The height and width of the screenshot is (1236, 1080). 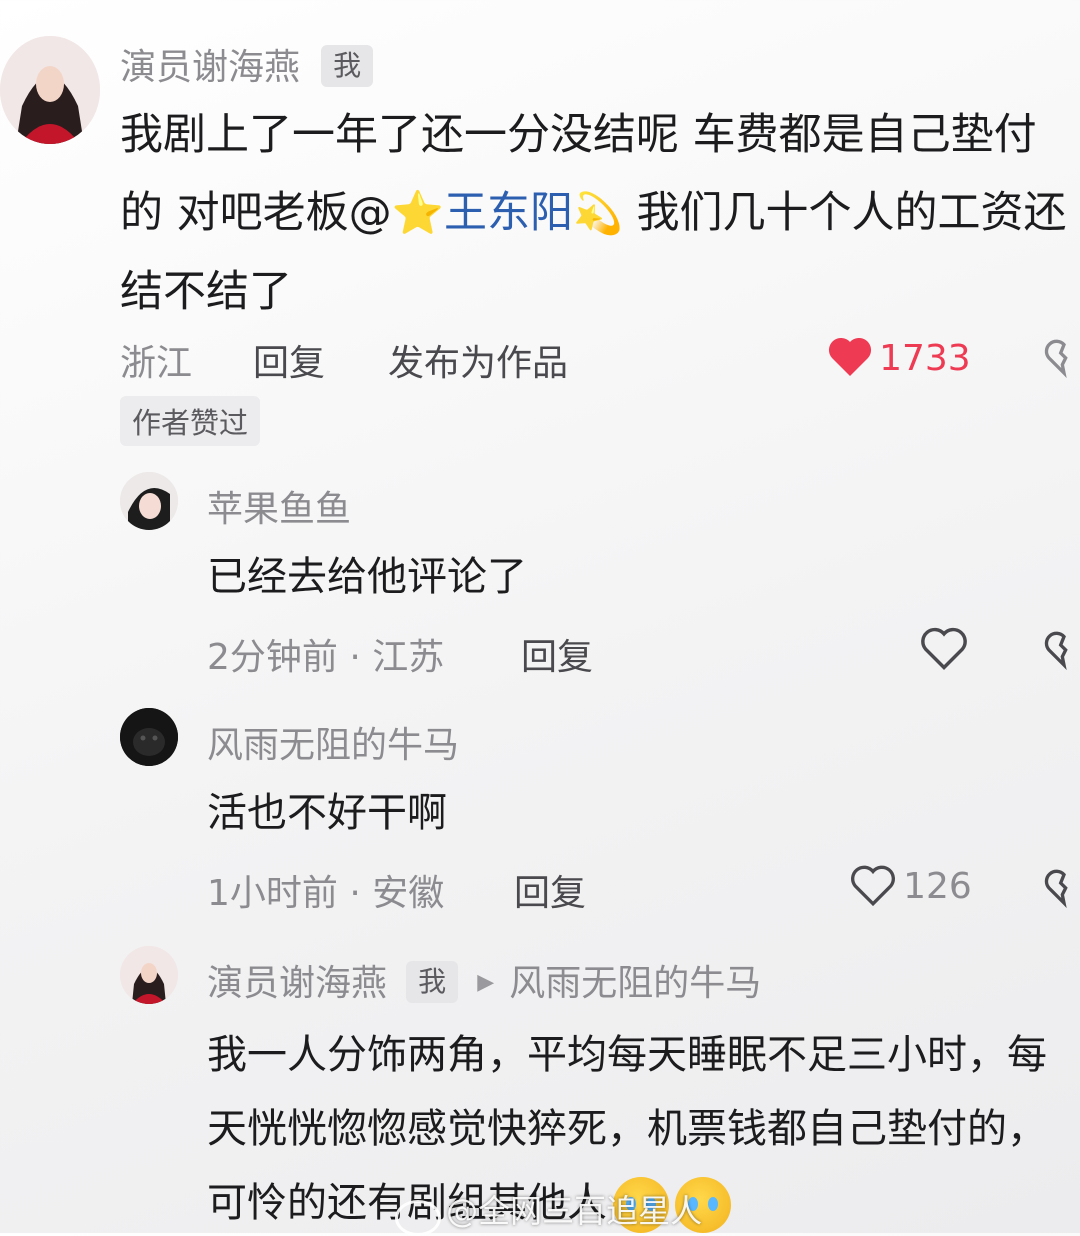 What do you see at coordinates (50, 90) in the screenshot?
I see `avatar-main-commenter` at bounding box center [50, 90].